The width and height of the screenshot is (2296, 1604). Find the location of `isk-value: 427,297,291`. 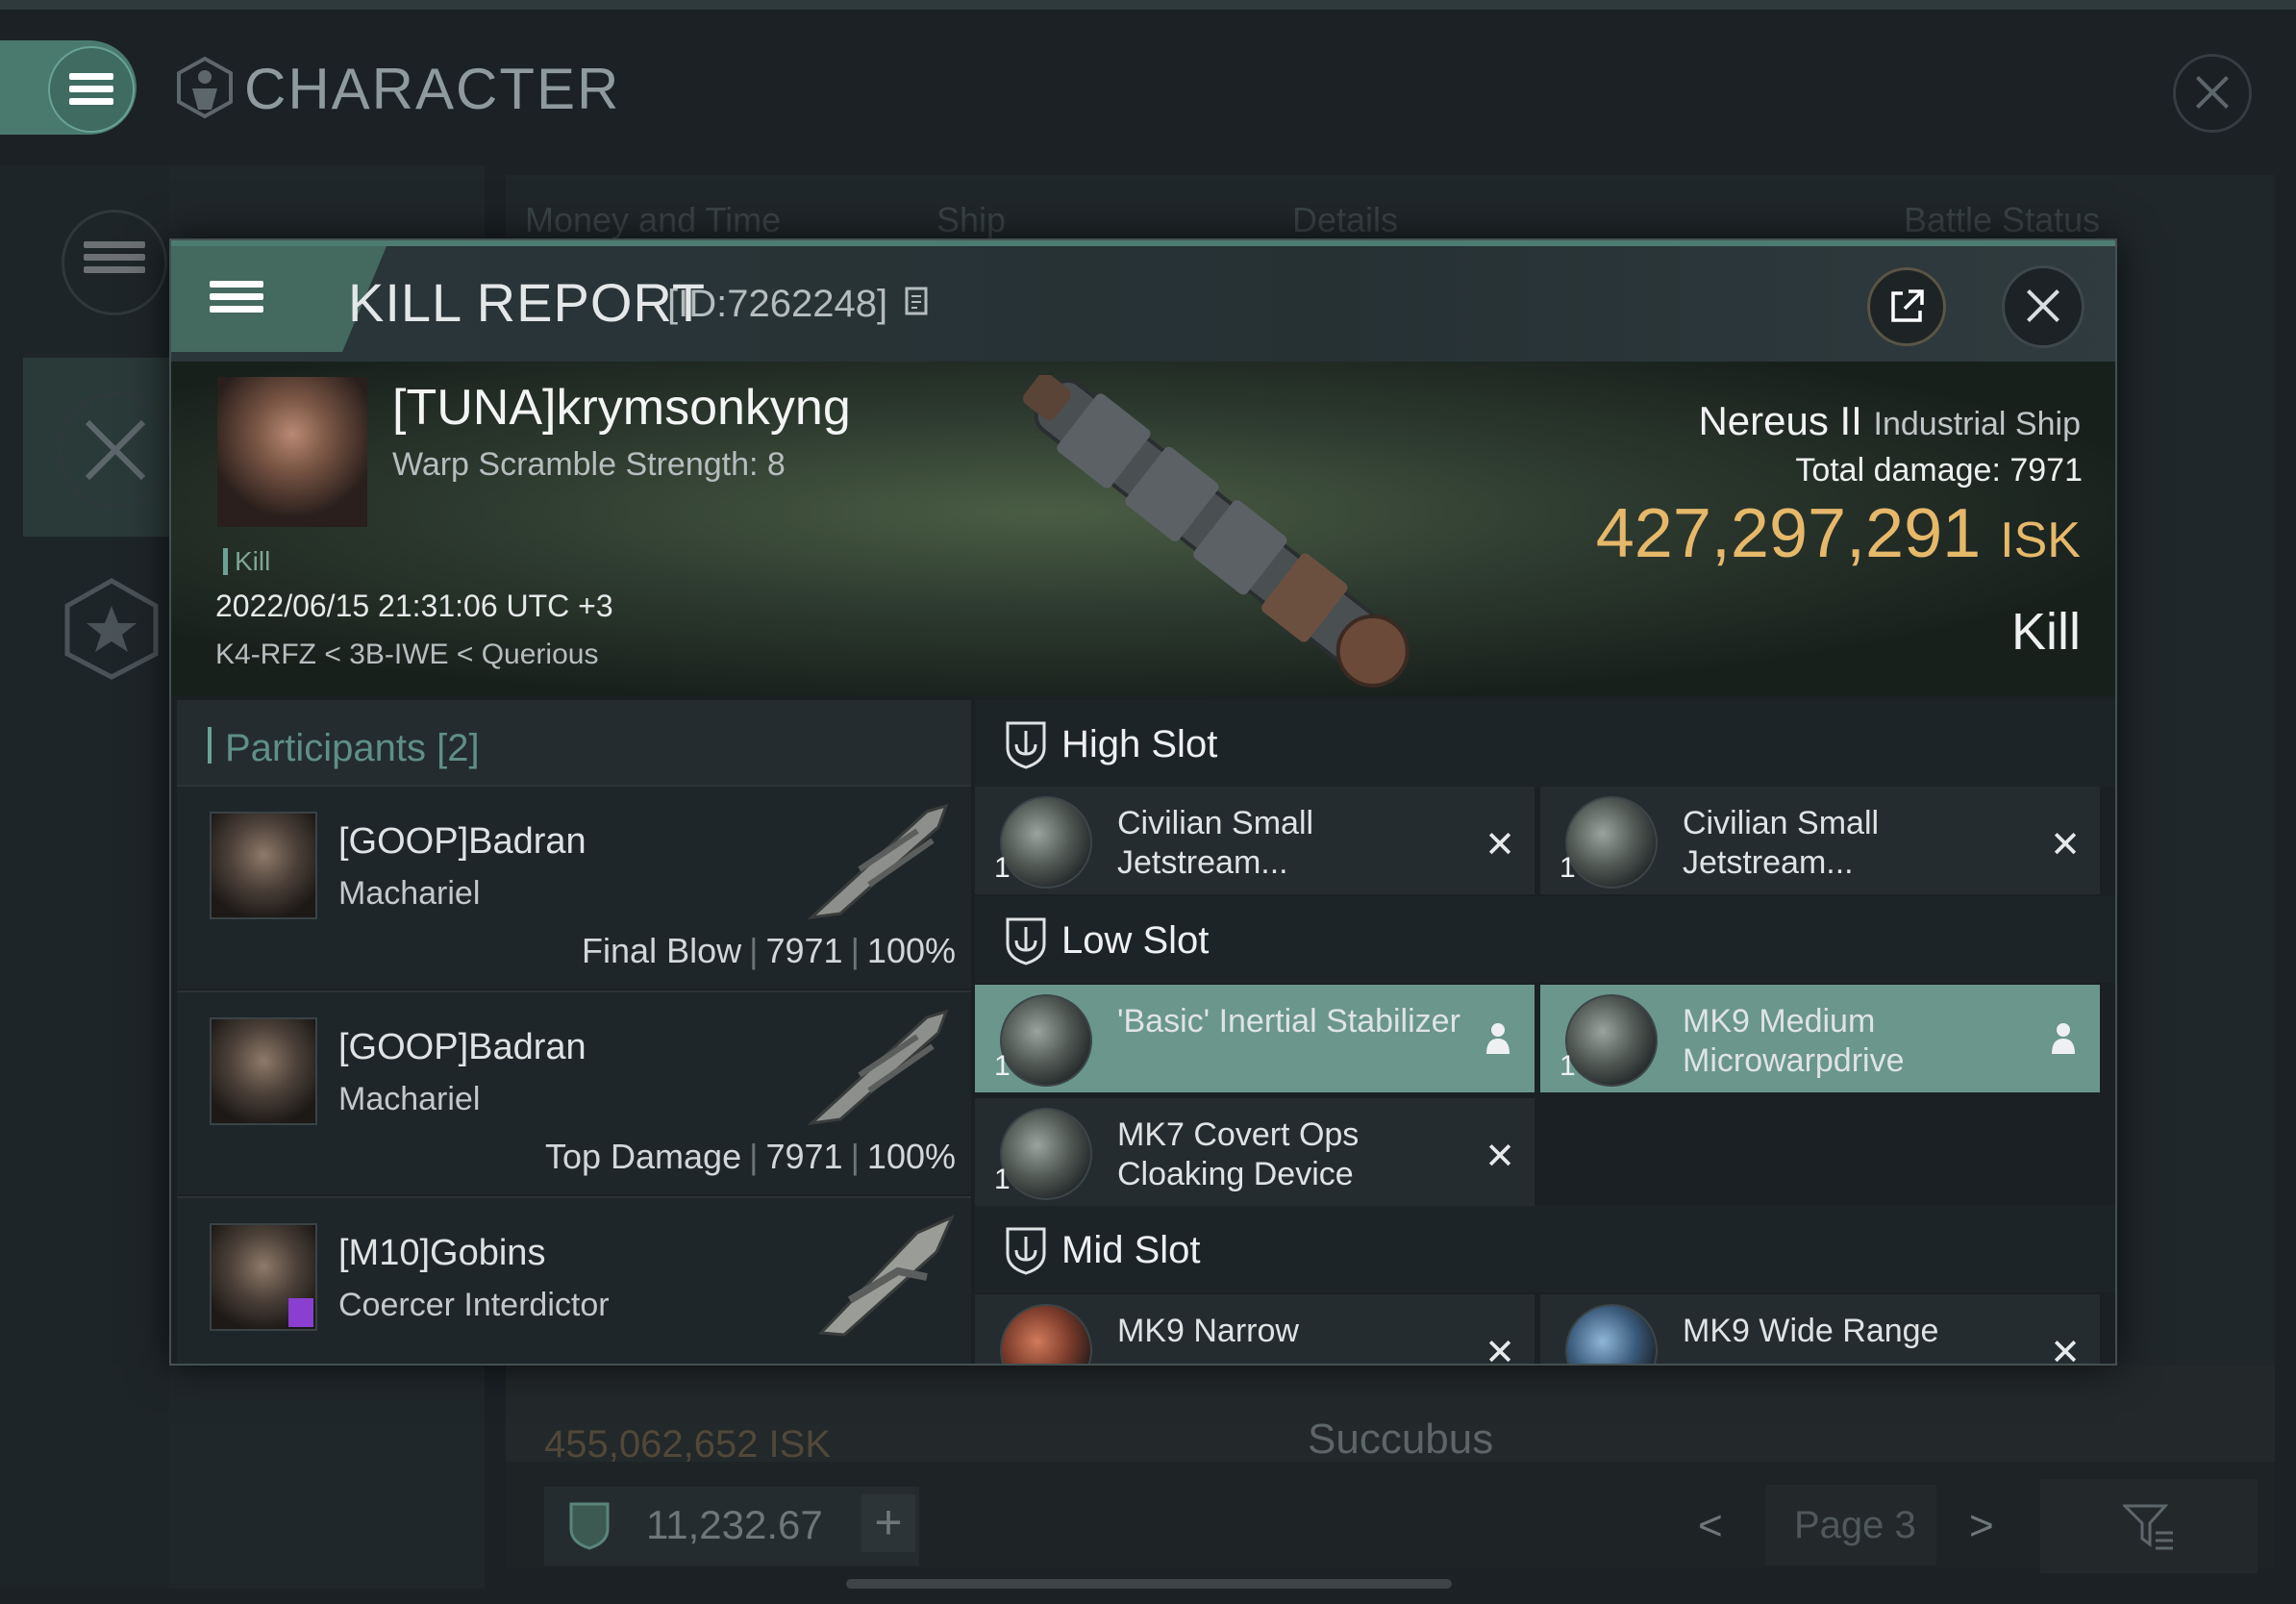

isk-value: 427,297,291 is located at coordinates (1788, 533).